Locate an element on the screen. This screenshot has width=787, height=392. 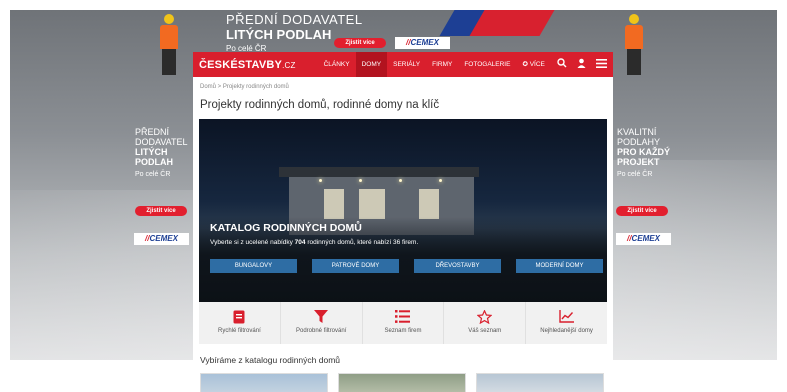
list-icon is located at coordinates (403, 316).